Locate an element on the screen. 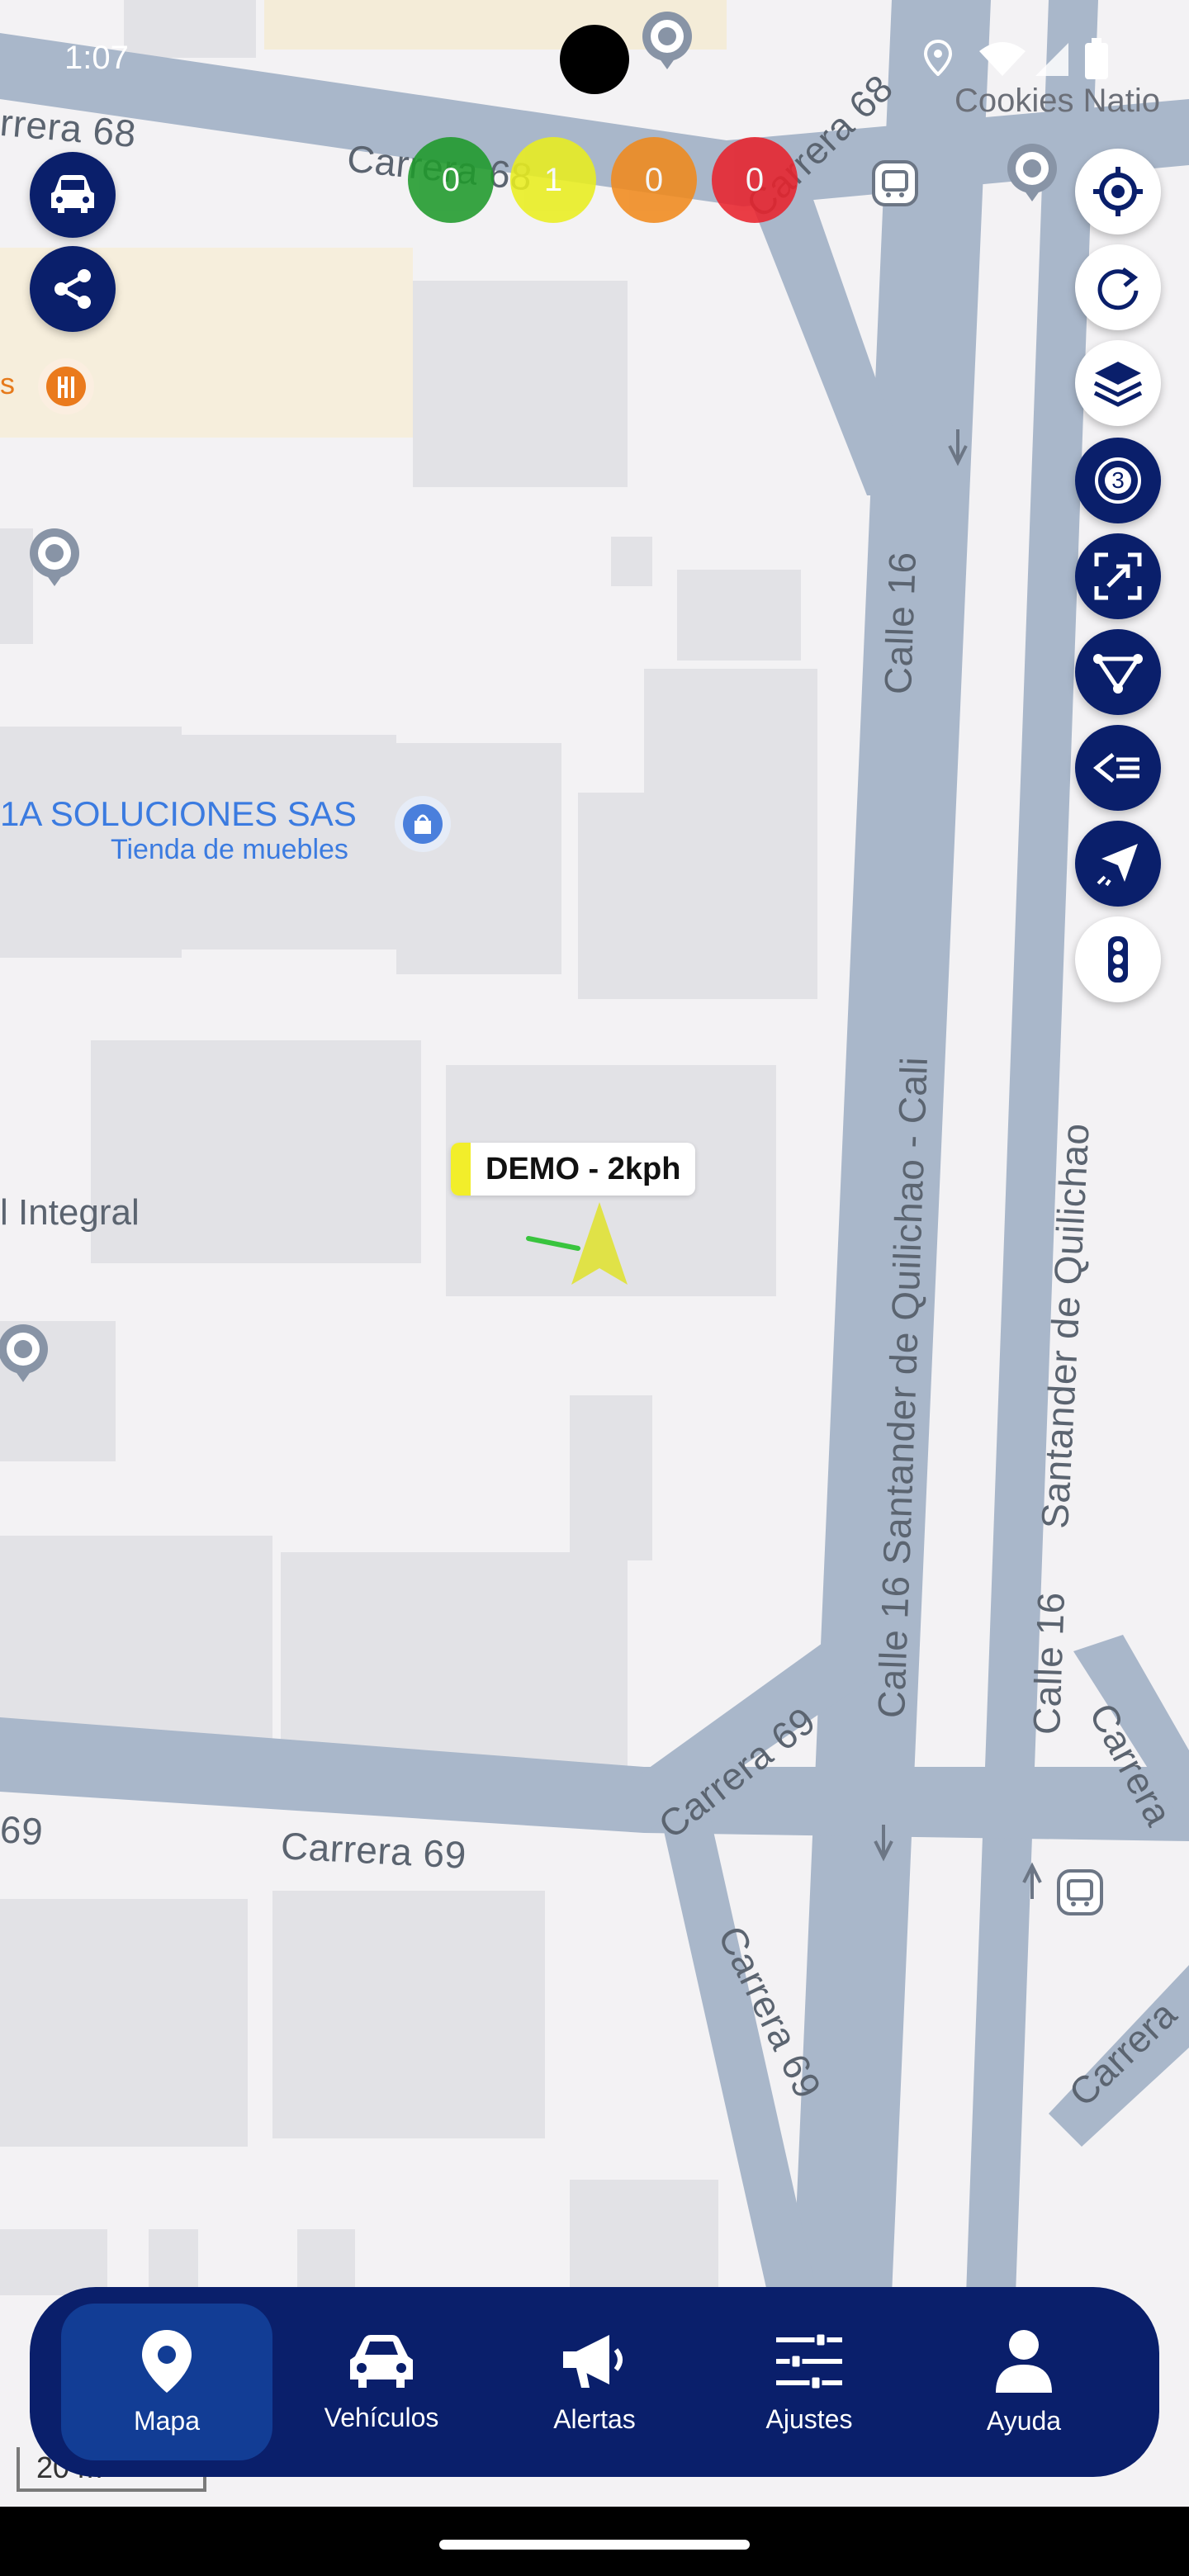 The image size is (1189, 2576). vehicle-focus-button is located at coordinates (73, 195).